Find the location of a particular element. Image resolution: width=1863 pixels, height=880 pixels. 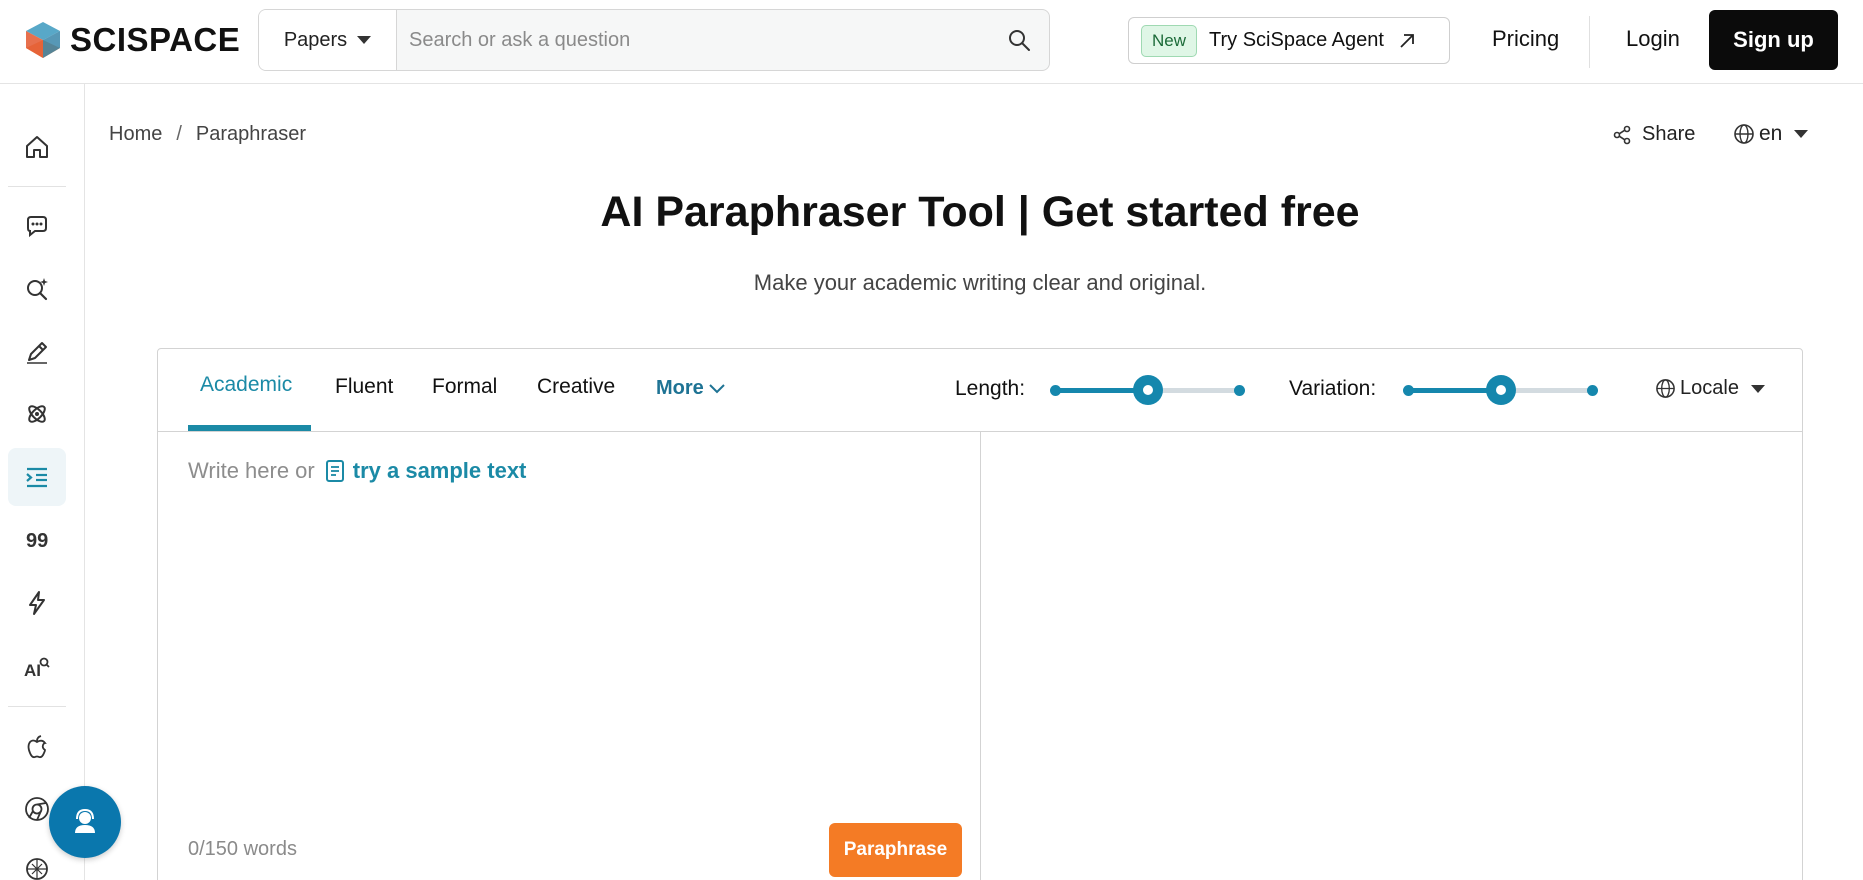

tab-fluent: Fluent is located at coordinates (364, 387).